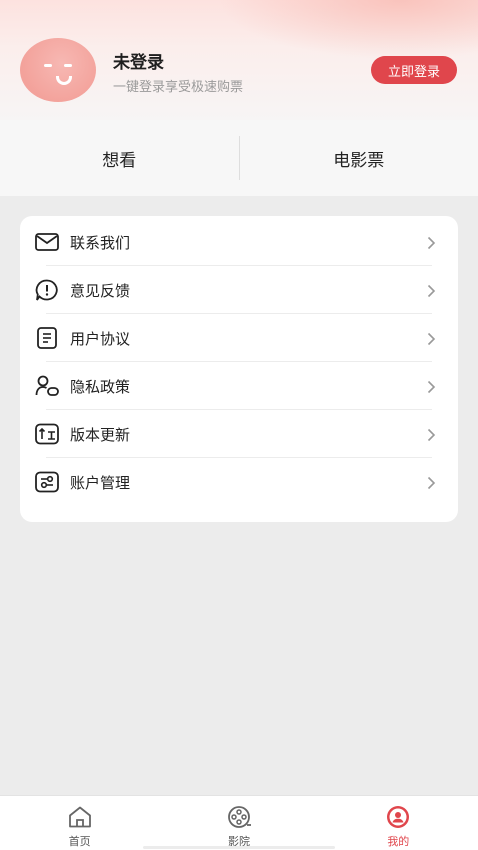 This screenshot has height=850, width=478. I want to click on settings-icon, so click(47, 482).